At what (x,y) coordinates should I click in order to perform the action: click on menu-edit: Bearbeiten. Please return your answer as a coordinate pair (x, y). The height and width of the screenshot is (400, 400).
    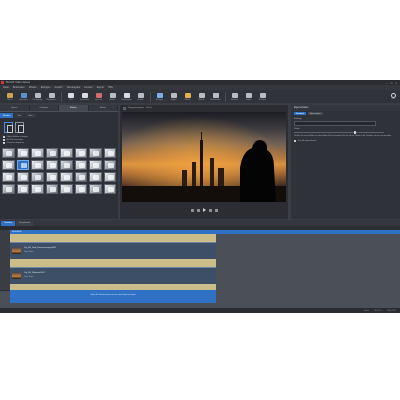
    Looking at the image, I should click on (19, 87).